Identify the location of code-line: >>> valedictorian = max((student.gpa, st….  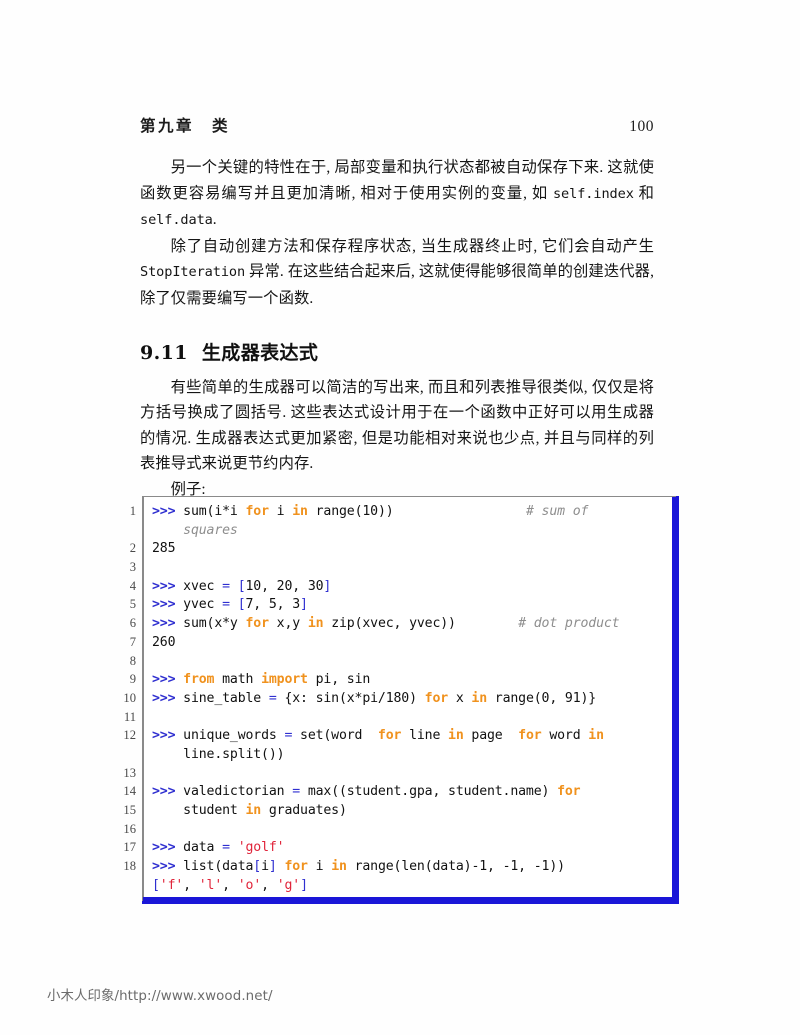
(411, 792).